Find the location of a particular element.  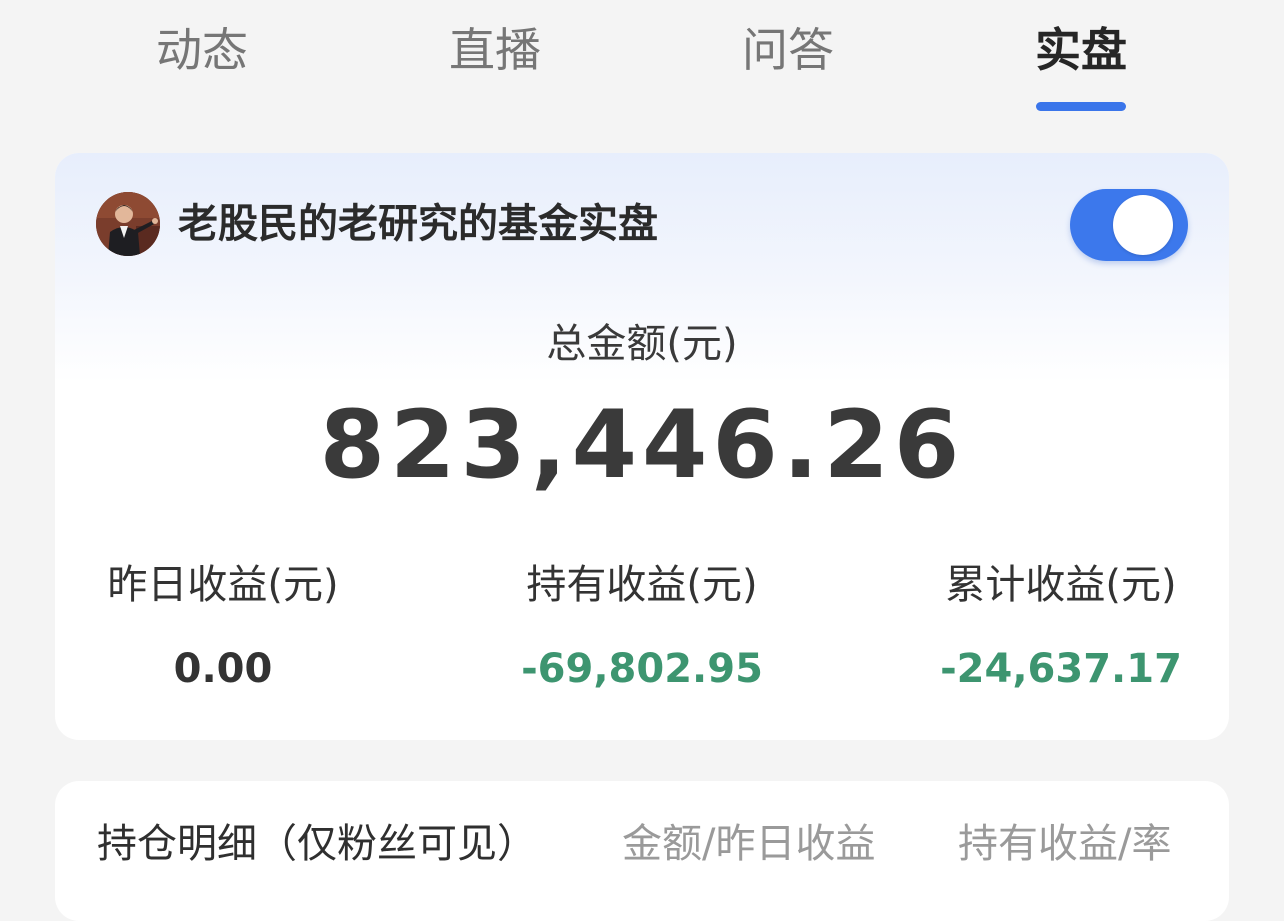

stat-cumulative-profit: 累计收益(元) -24,637.17 is located at coordinates (1061, 626).